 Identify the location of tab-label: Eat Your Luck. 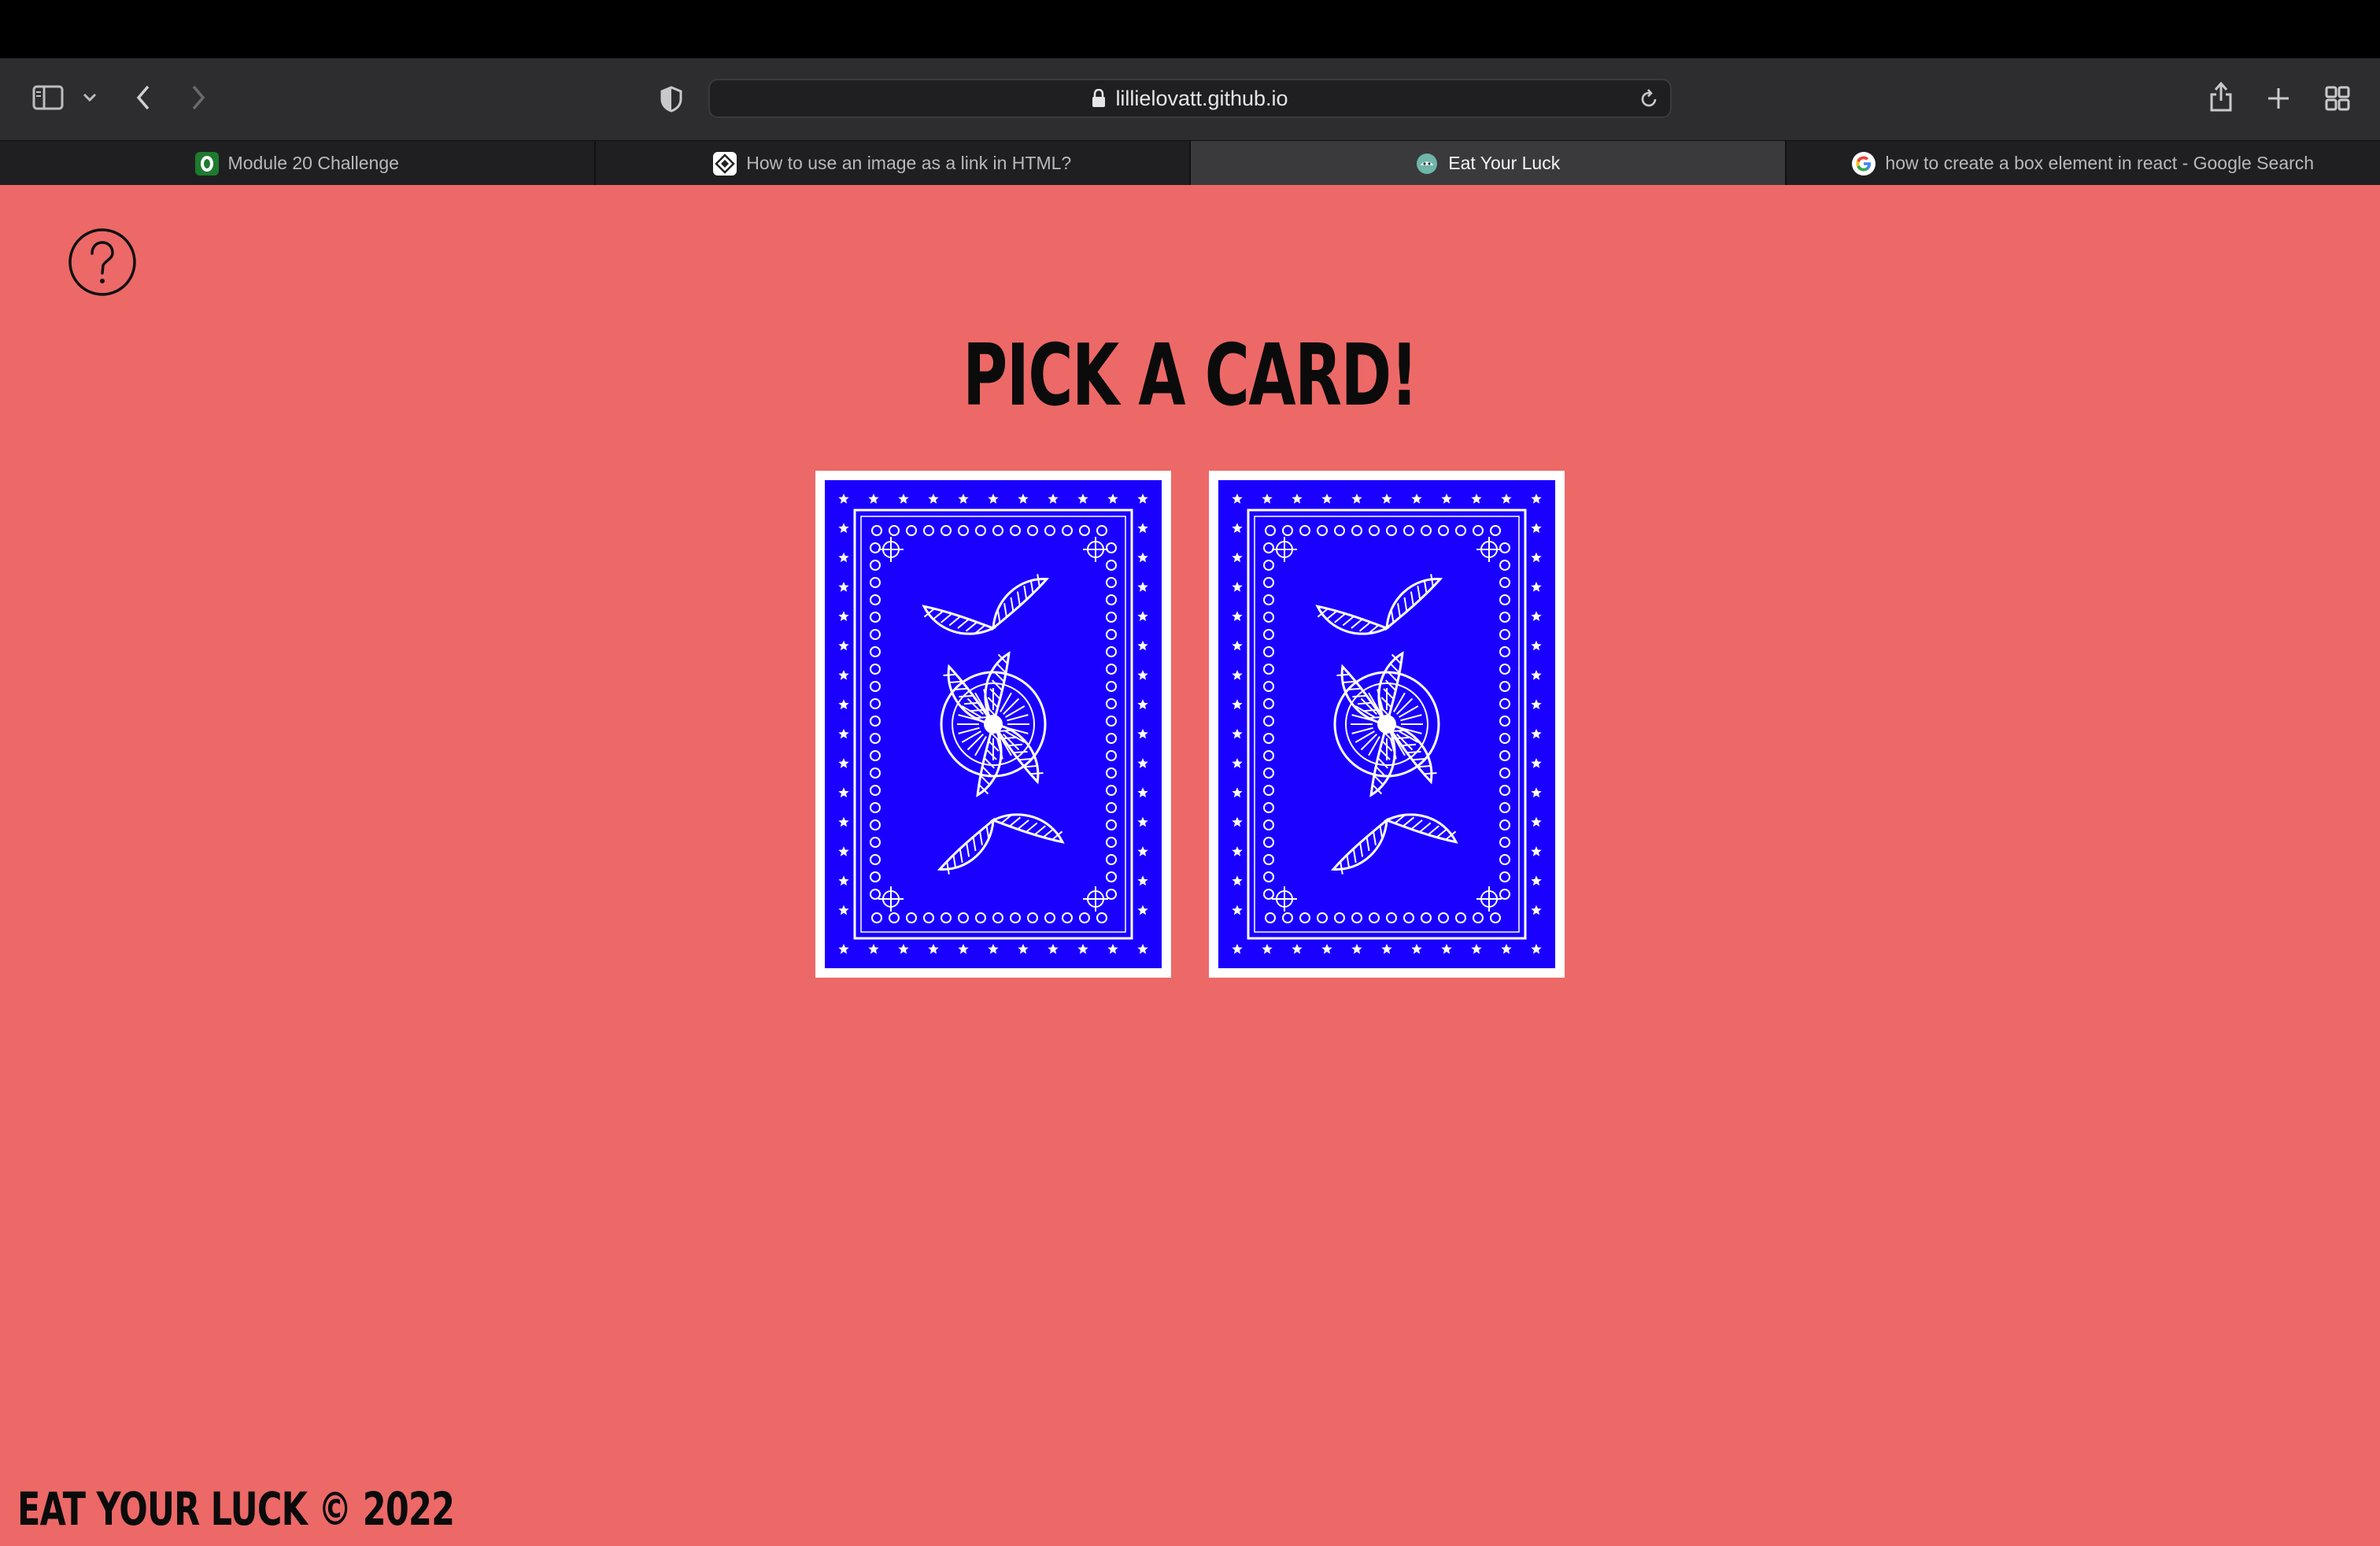
(1504, 163).